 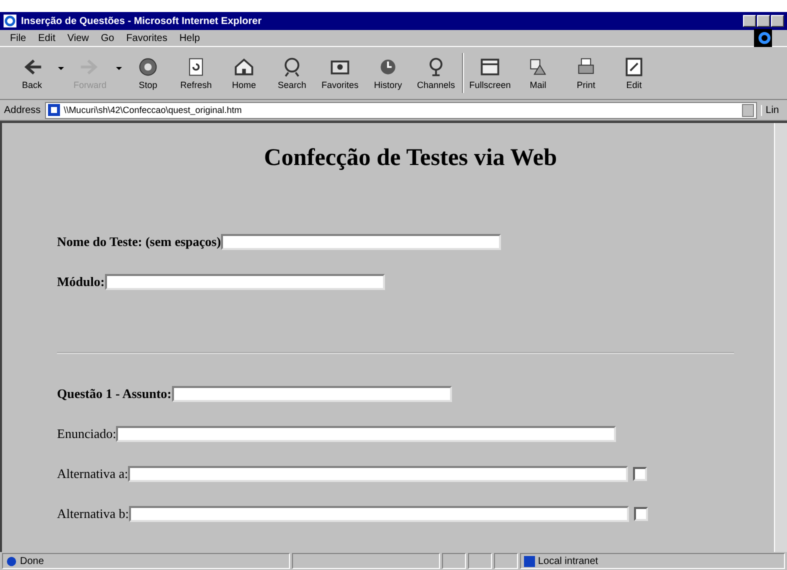 I want to click on toolbar-button: Edit, so click(x=634, y=73).